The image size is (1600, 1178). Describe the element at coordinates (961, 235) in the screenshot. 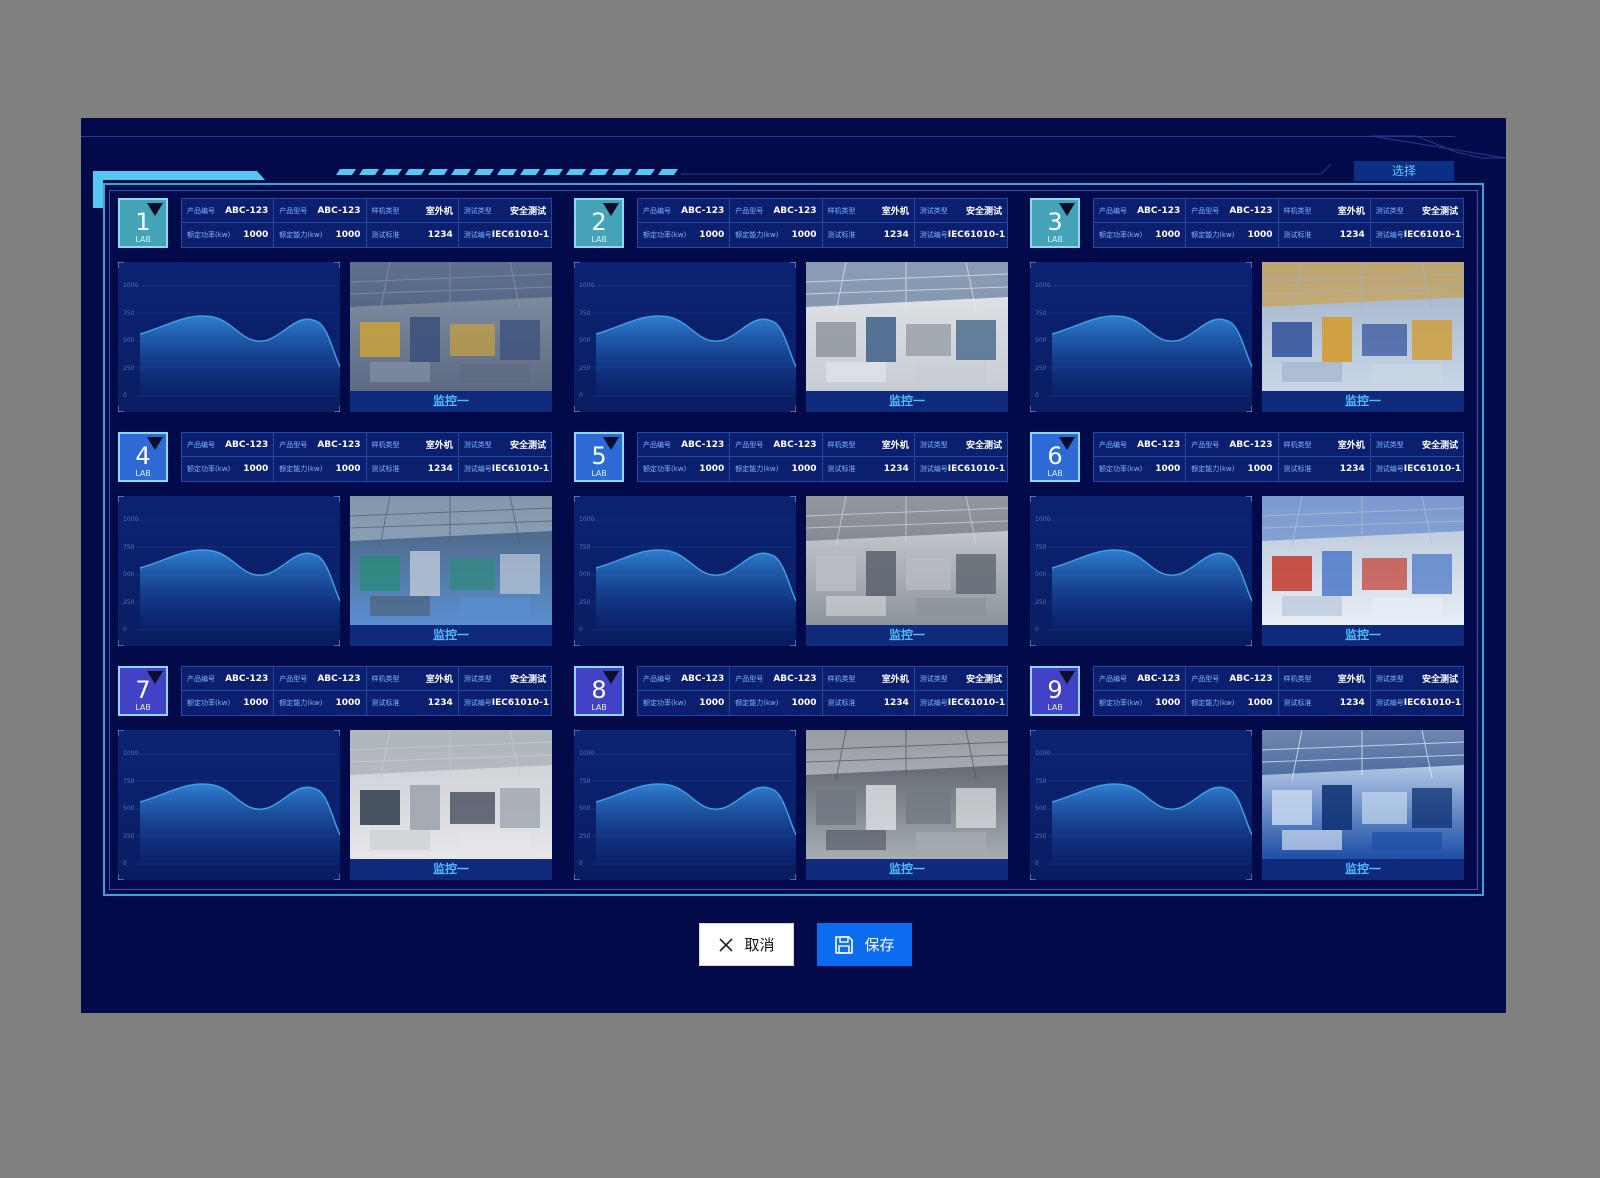

I see `info-cell: 测试编号 IEC61010-1` at that location.